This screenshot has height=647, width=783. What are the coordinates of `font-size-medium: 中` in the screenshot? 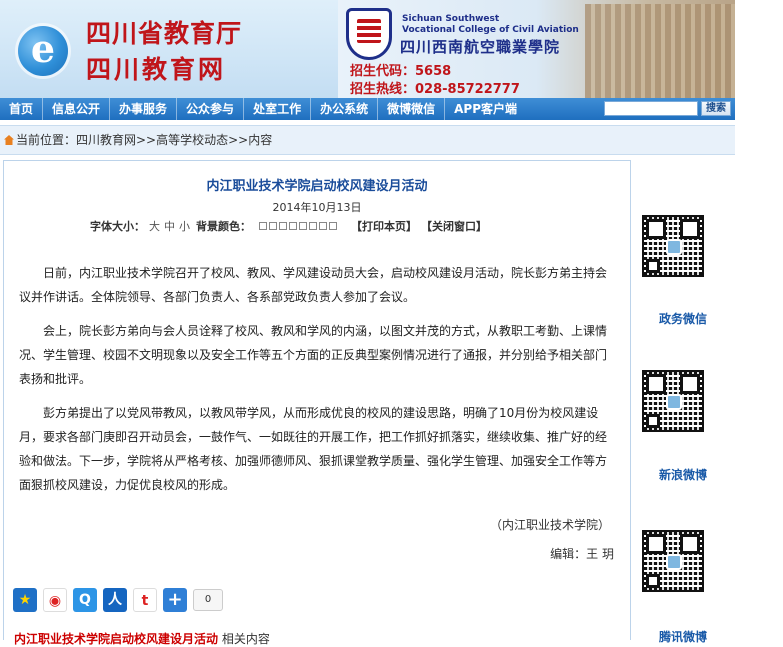 It's located at (169, 226).